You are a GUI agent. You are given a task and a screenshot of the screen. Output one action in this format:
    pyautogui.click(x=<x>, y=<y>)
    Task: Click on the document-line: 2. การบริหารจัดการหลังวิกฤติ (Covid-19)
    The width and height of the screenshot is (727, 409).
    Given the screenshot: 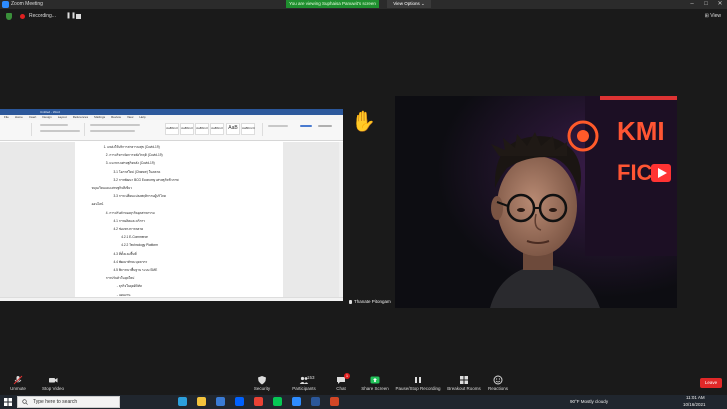 What is the action you would take?
    pyautogui.click(x=134, y=155)
    